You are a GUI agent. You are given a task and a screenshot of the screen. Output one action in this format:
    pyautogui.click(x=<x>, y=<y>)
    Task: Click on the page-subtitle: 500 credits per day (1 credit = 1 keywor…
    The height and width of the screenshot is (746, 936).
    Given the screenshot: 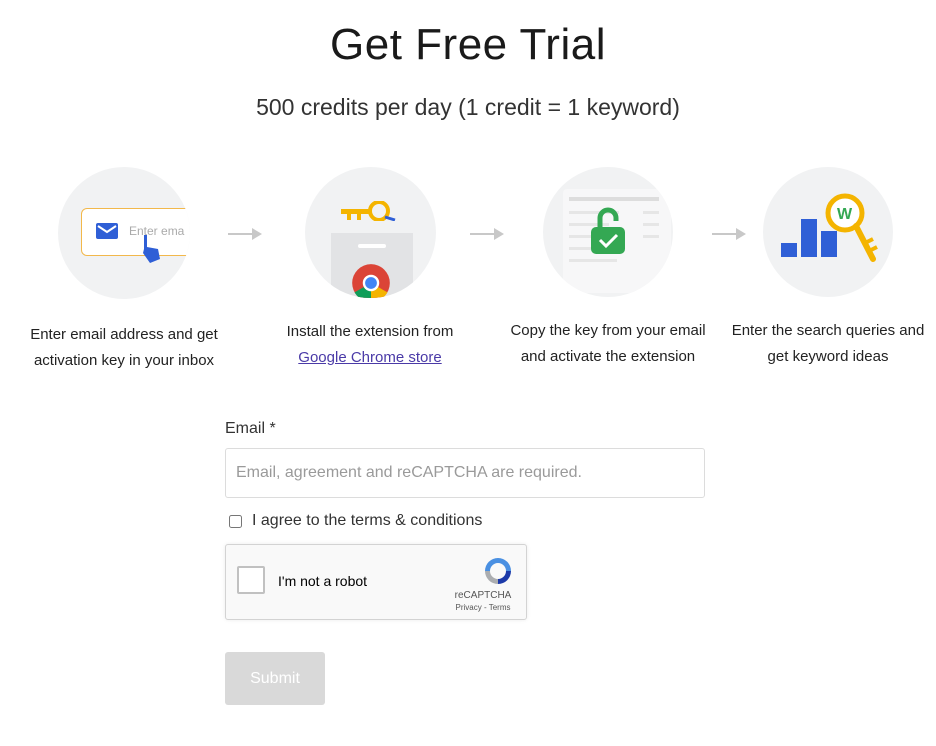 What is the action you would take?
    pyautogui.click(x=468, y=107)
    